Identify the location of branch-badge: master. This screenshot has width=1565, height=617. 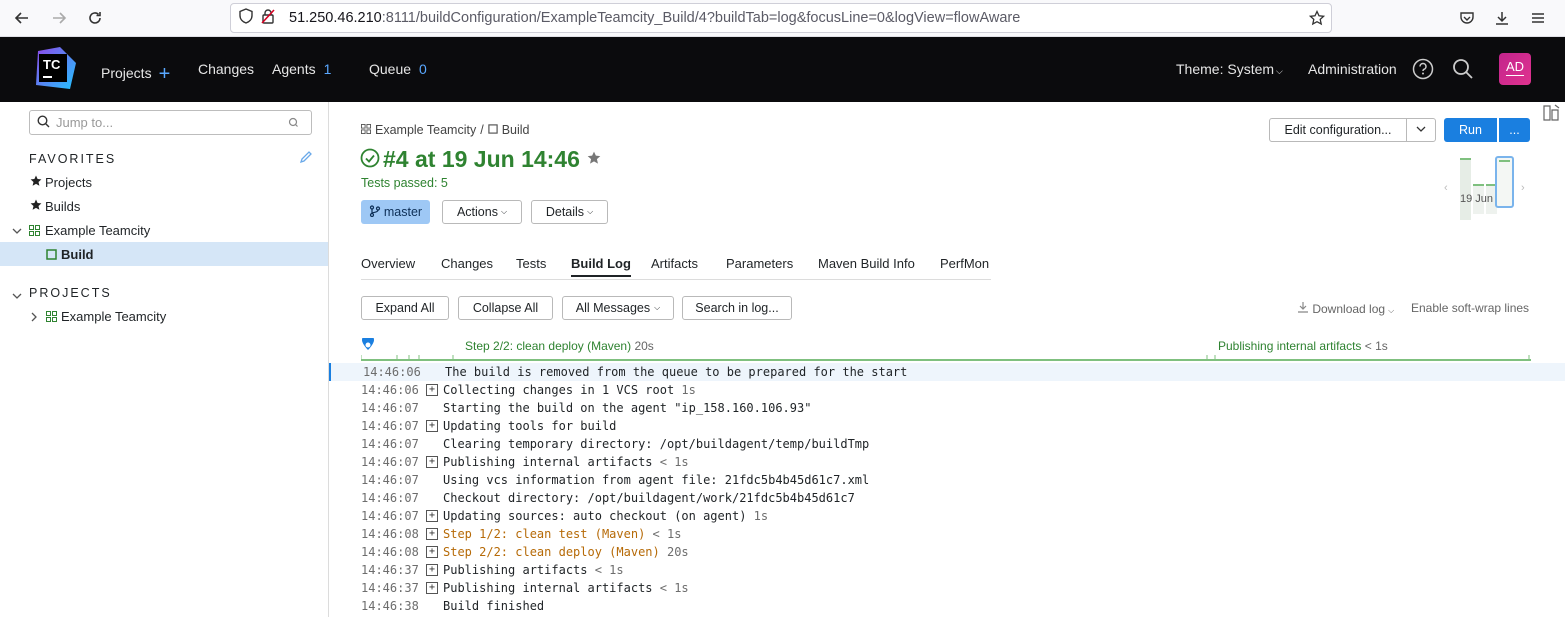
(395, 212).